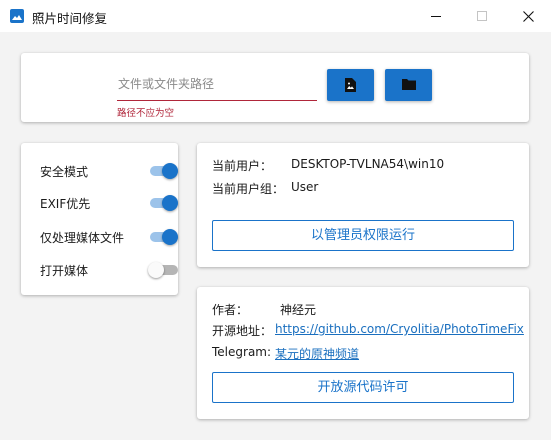 This screenshot has height=440, width=551. Describe the element at coordinates (363, 387) in the screenshot. I see `open-source-license-button: 开放源代码许可` at that location.